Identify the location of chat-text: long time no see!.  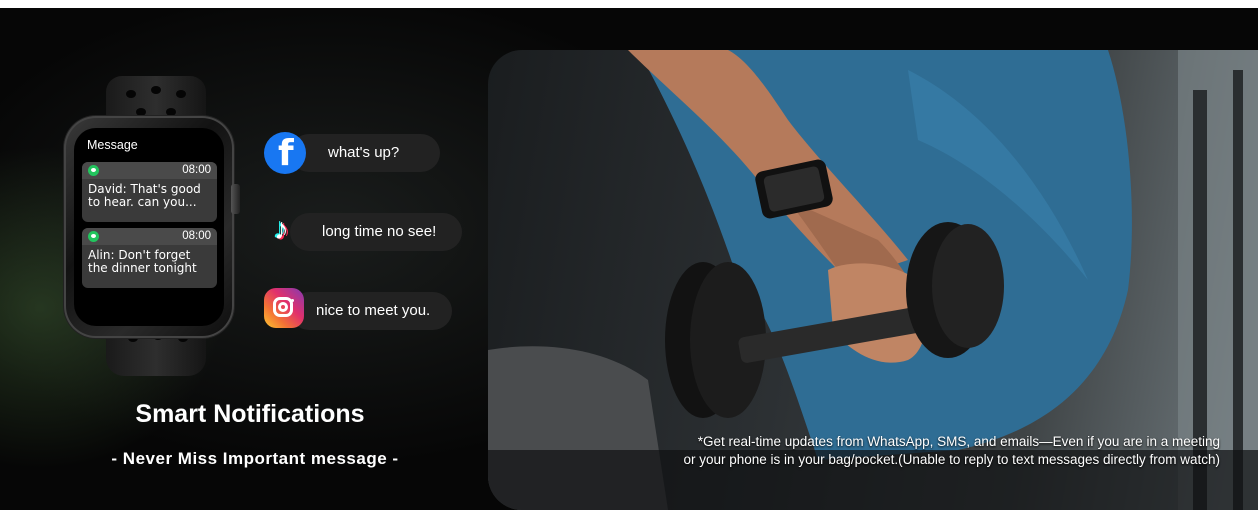
(379, 231).